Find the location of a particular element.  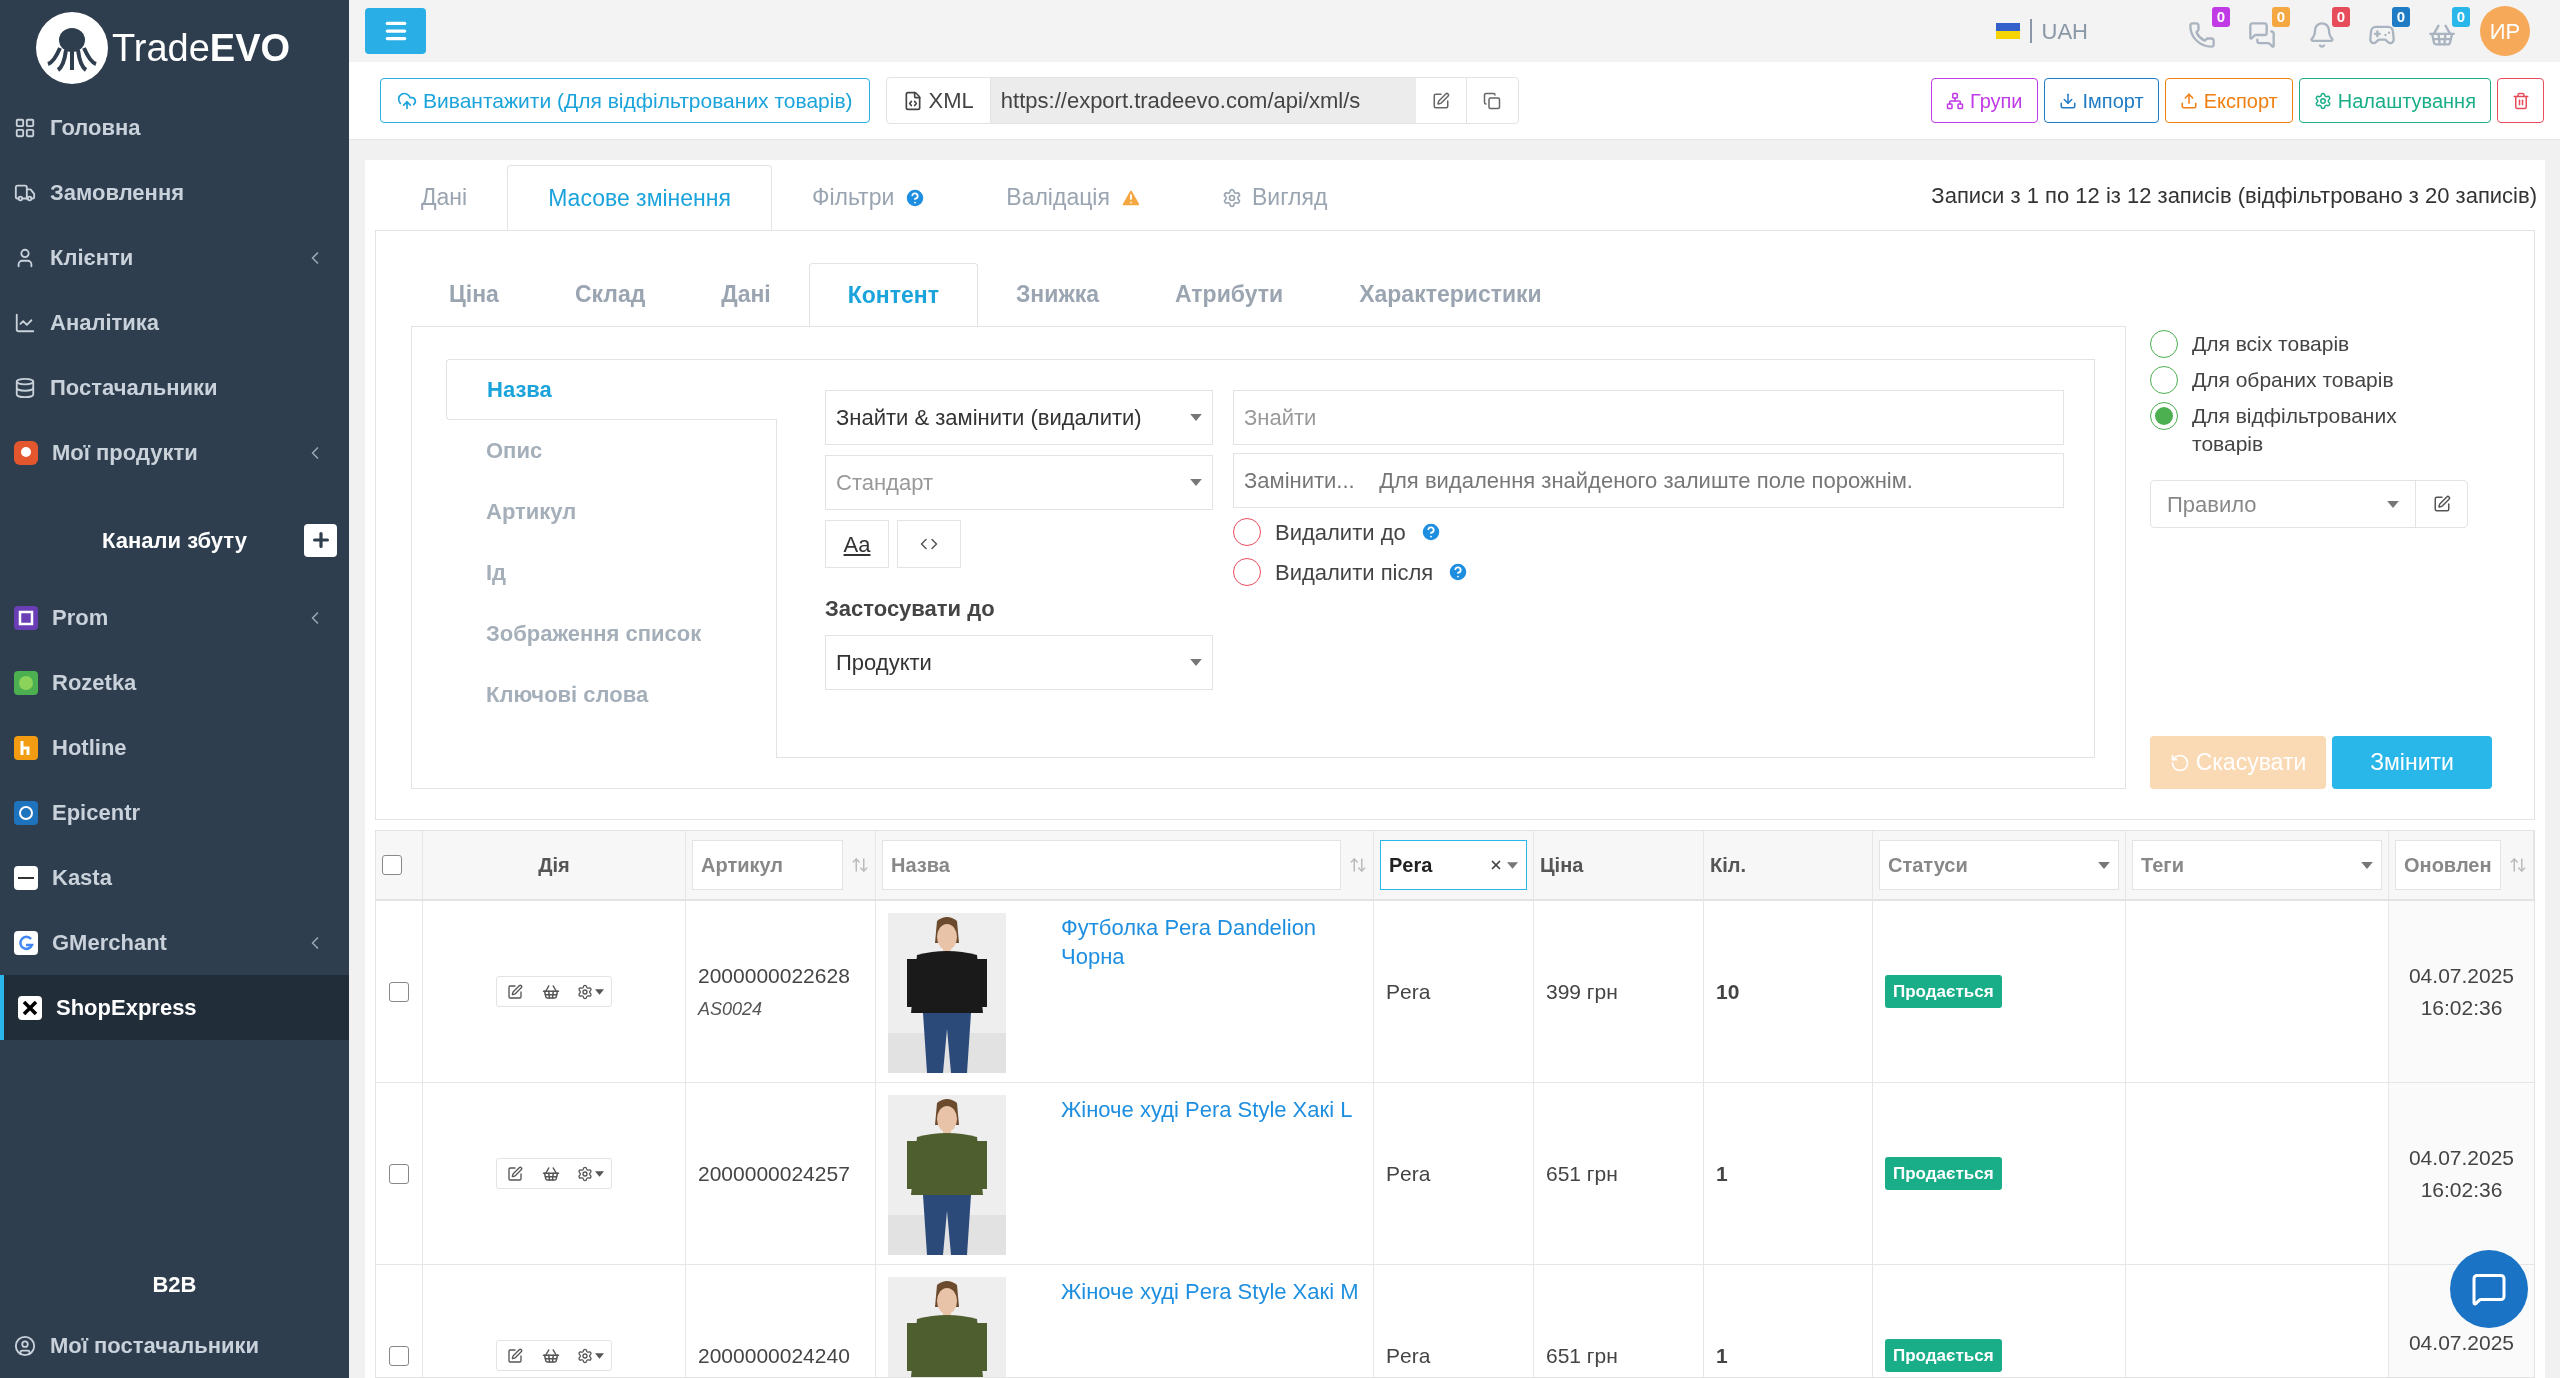

tab: Валідація is located at coordinates (1074, 197).